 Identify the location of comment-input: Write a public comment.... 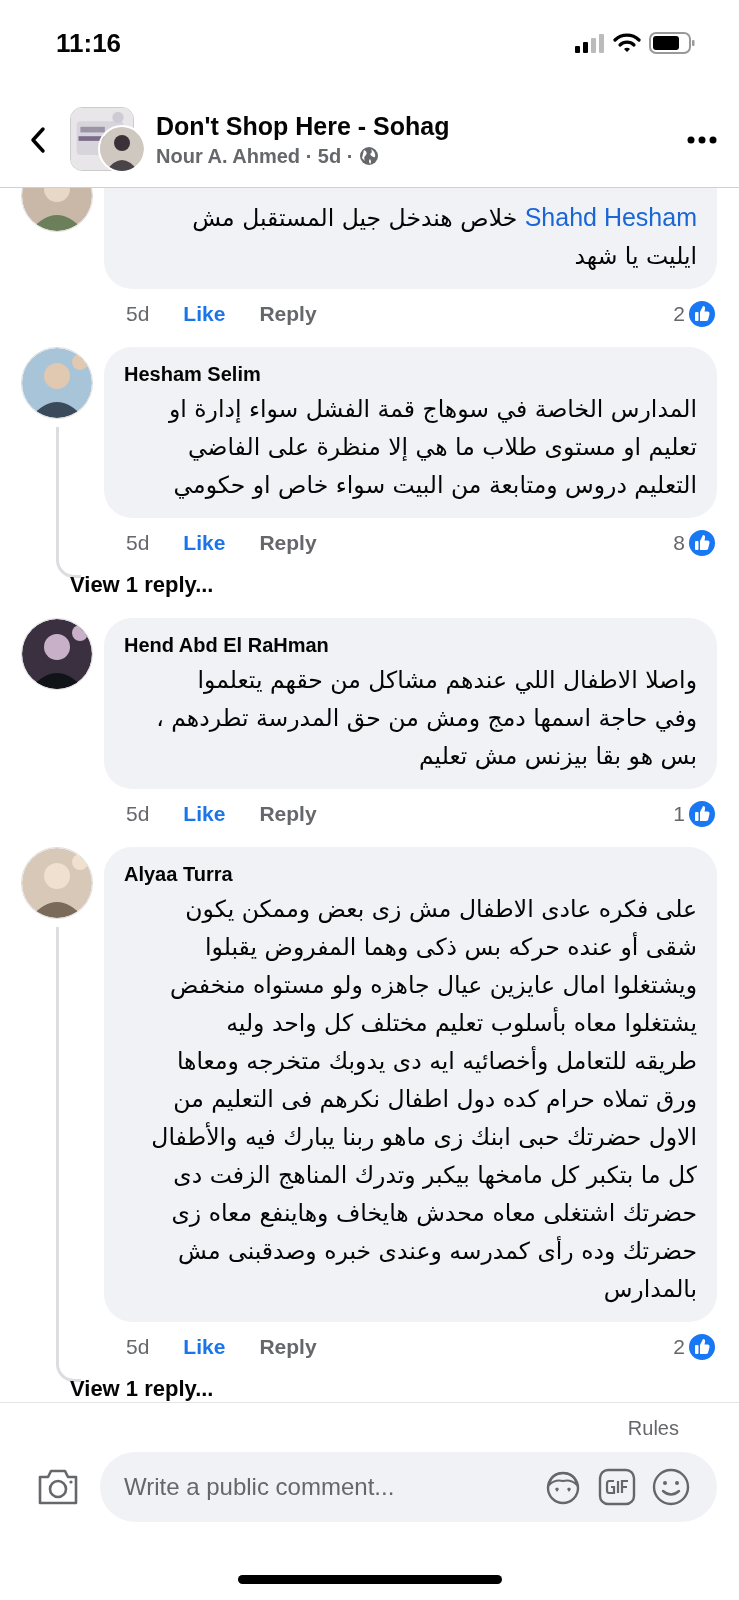
(325, 1487).